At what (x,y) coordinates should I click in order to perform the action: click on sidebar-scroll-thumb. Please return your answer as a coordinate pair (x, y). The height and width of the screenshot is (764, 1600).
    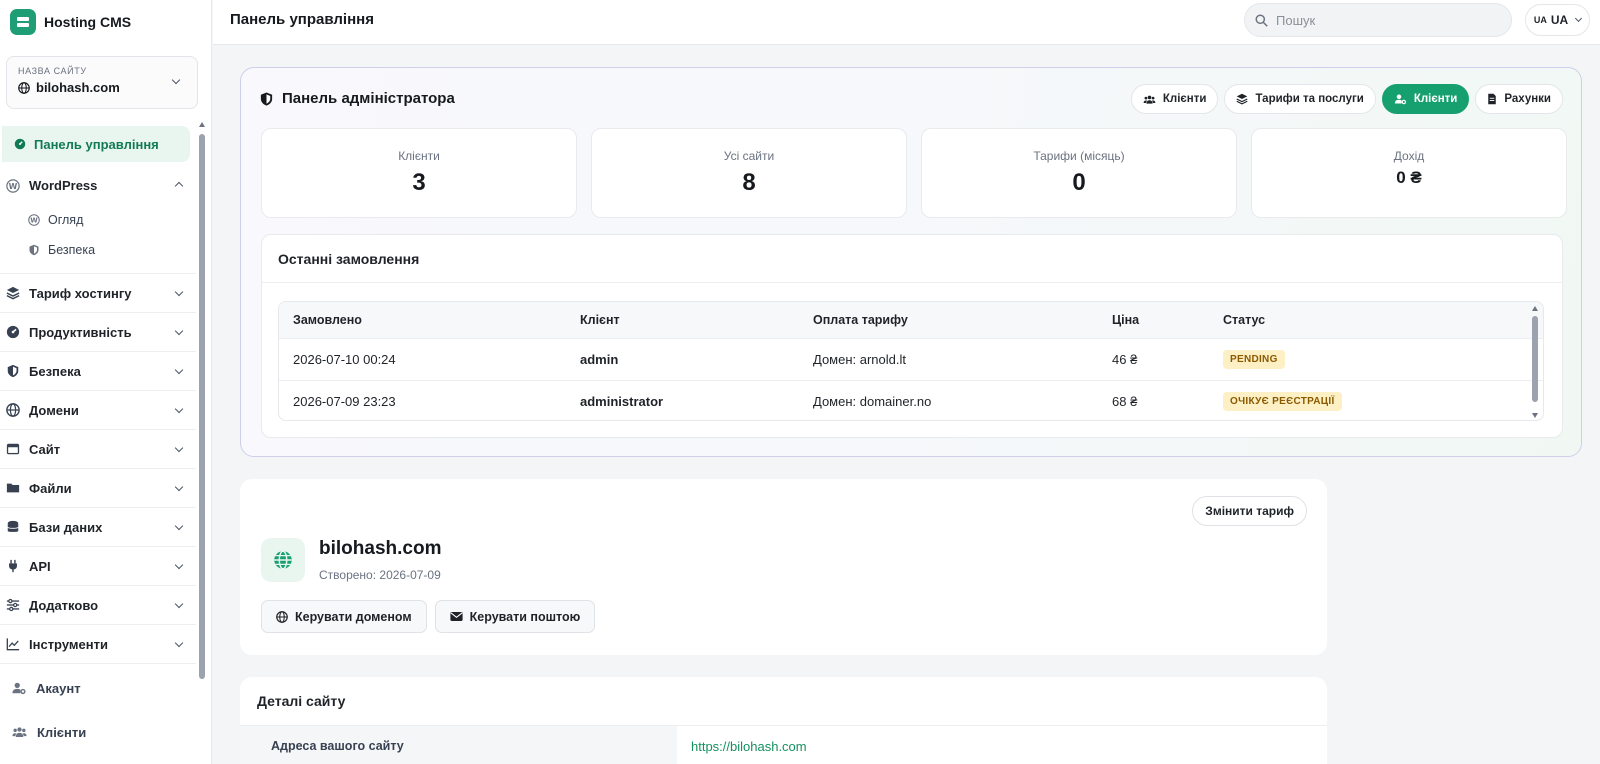
    Looking at the image, I should click on (202, 406).